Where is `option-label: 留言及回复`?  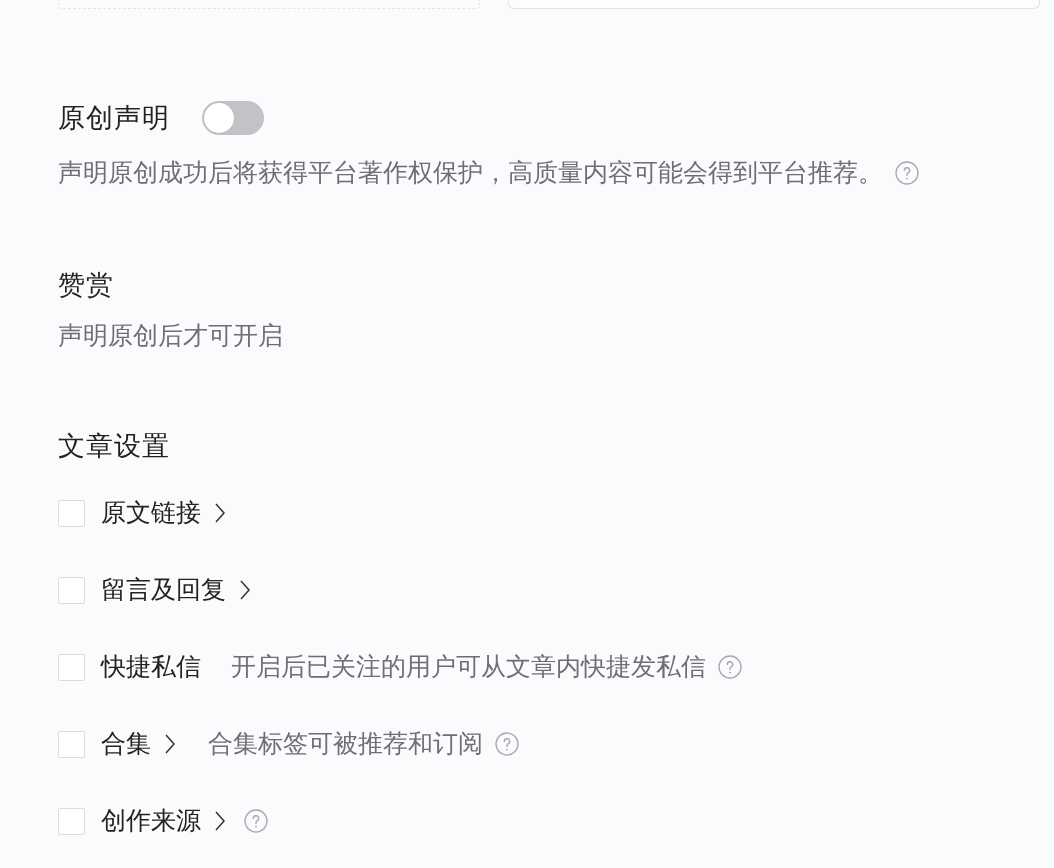 option-label: 留言及回复 is located at coordinates (163, 590).